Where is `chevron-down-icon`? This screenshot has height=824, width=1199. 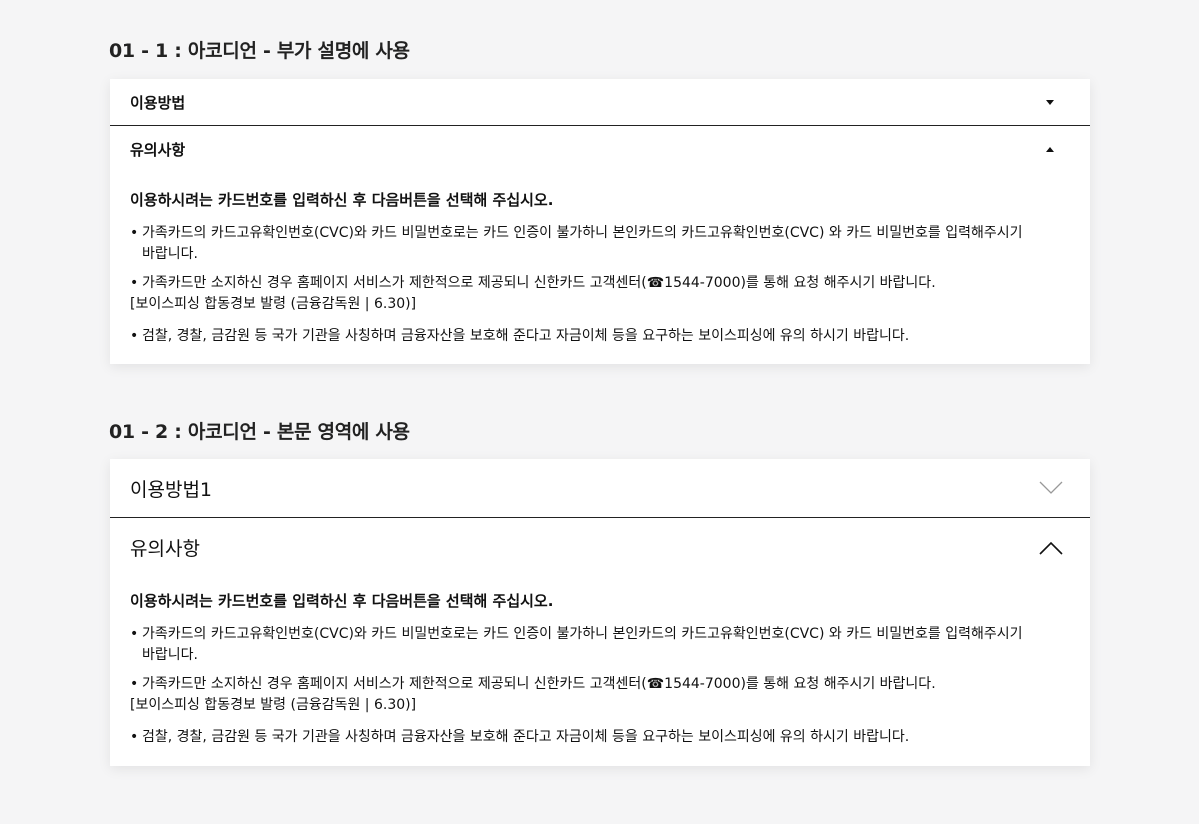 chevron-down-icon is located at coordinates (1051, 487).